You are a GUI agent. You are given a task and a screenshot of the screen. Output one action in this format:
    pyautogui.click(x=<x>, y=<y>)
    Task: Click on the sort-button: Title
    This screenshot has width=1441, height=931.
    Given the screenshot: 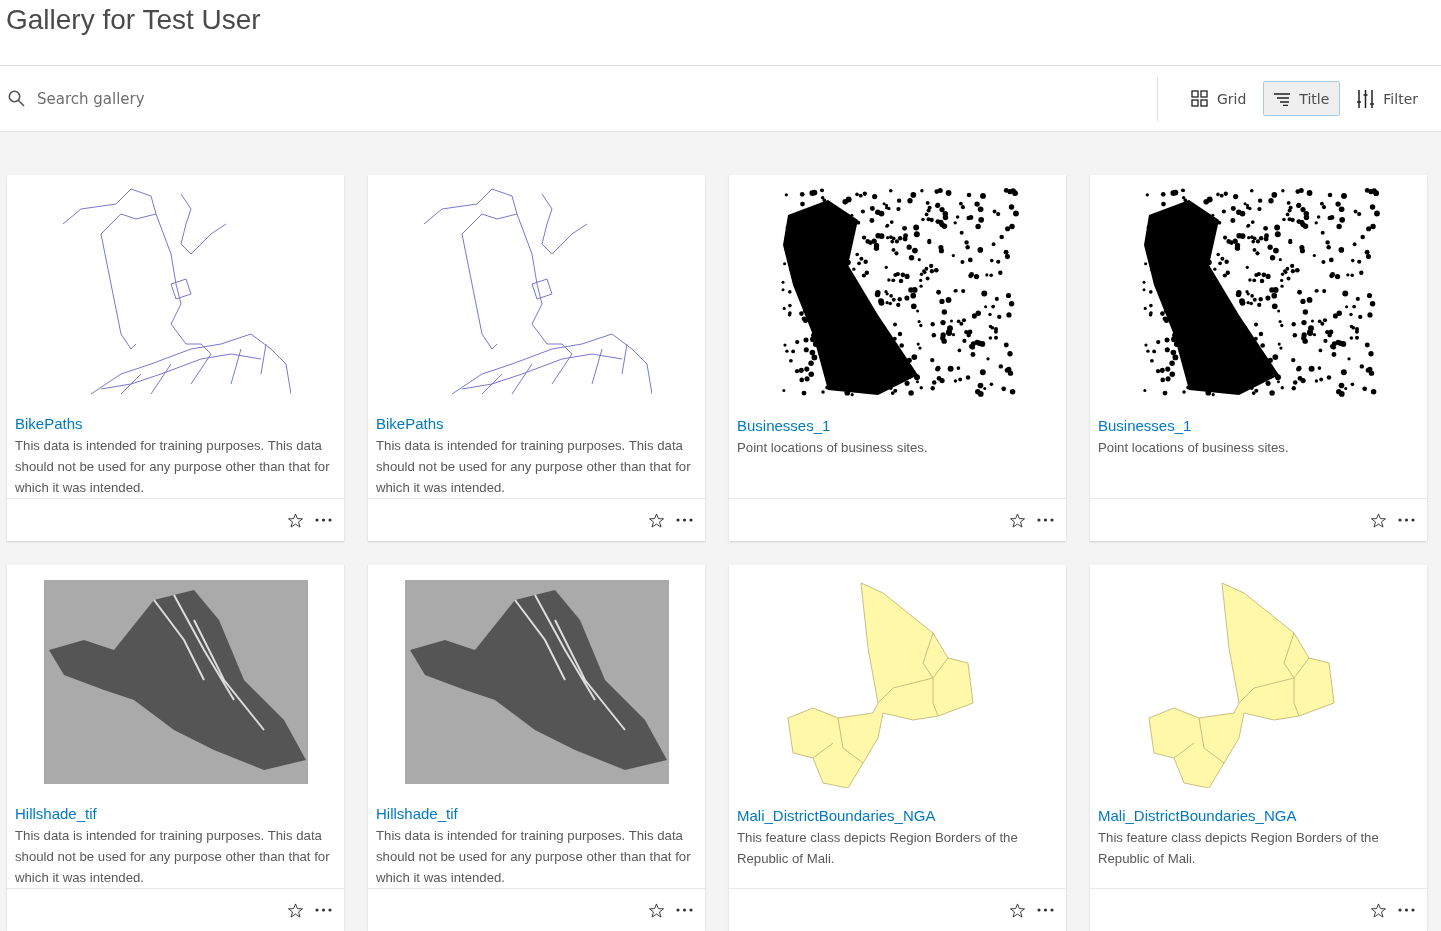 What is the action you would take?
    pyautogui.click(x=1302, y=98)
    